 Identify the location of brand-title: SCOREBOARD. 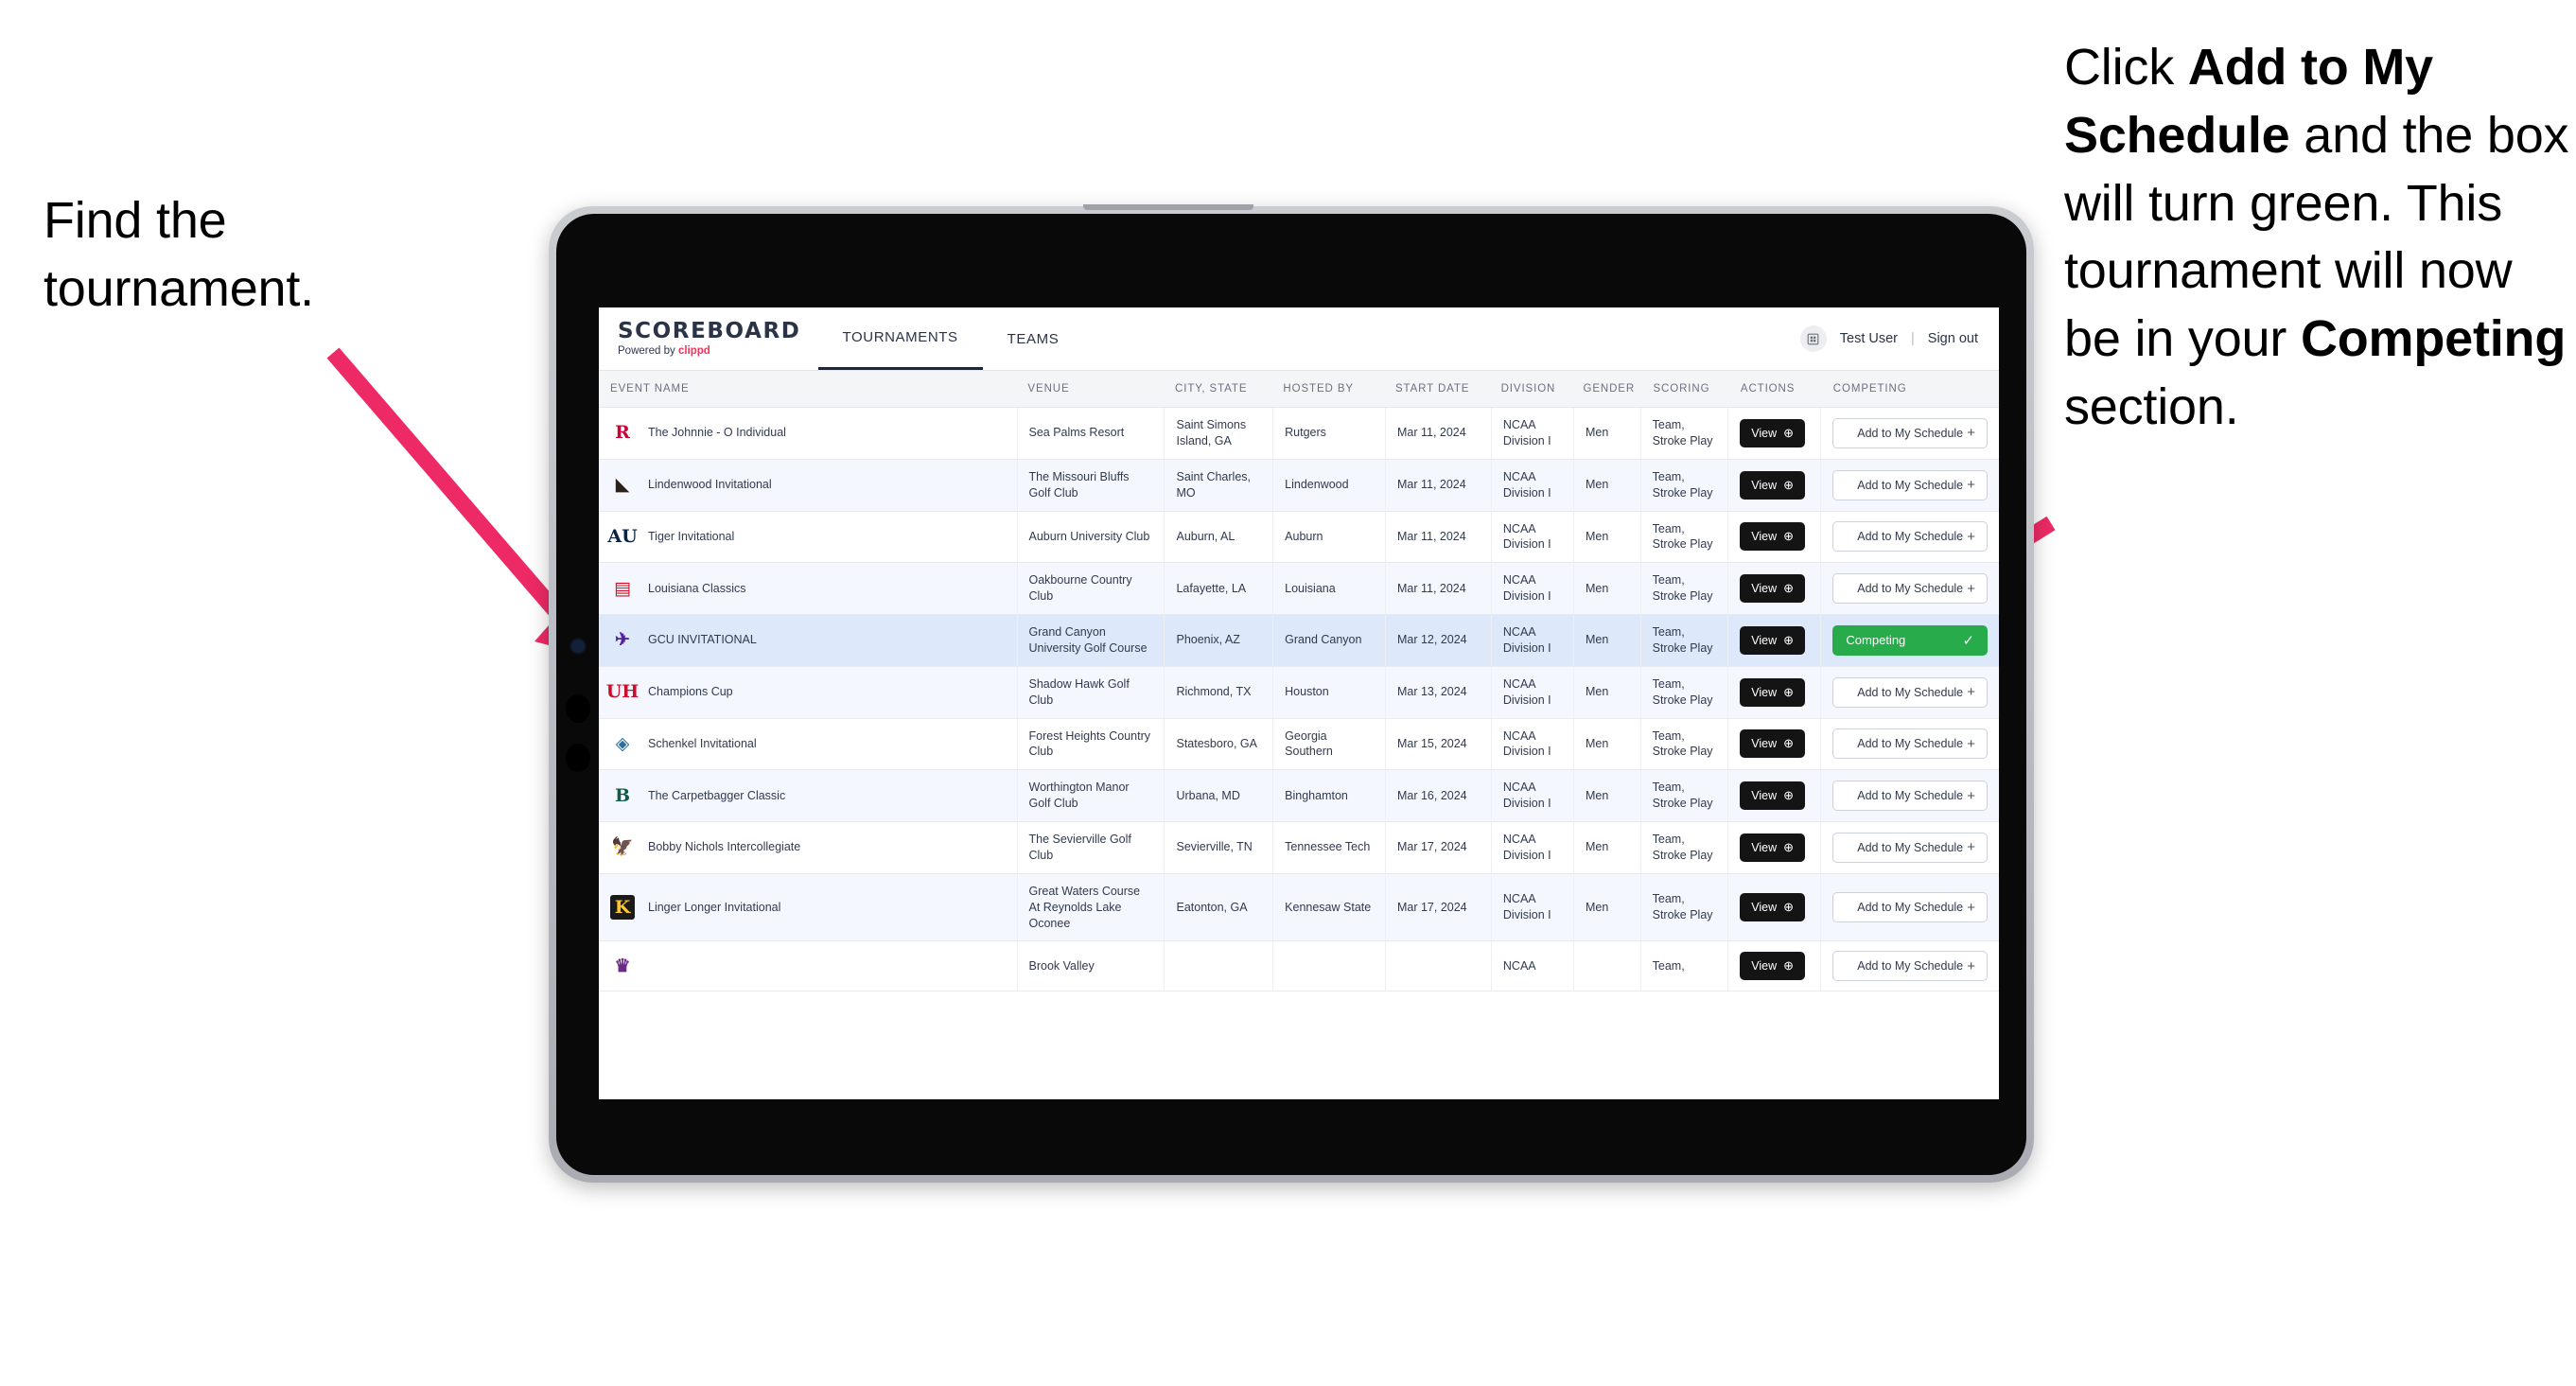
(710, 330).